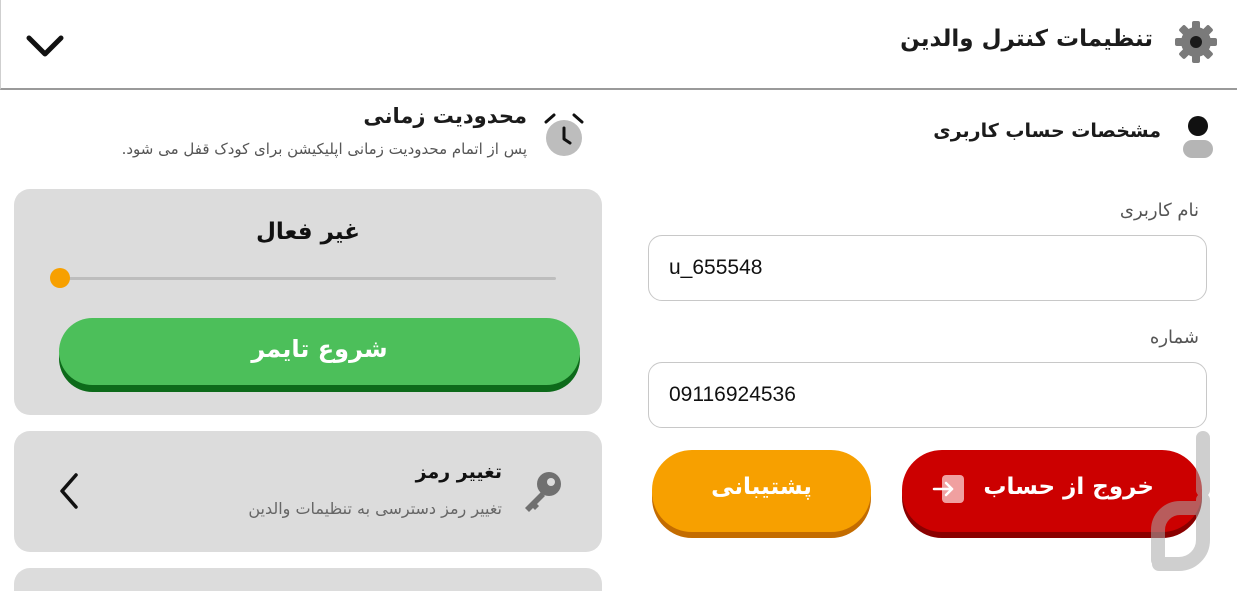  Describe the element at coordinates (308, 232) in the screenshot. I see `timer-status: غیر فعال` at that location.